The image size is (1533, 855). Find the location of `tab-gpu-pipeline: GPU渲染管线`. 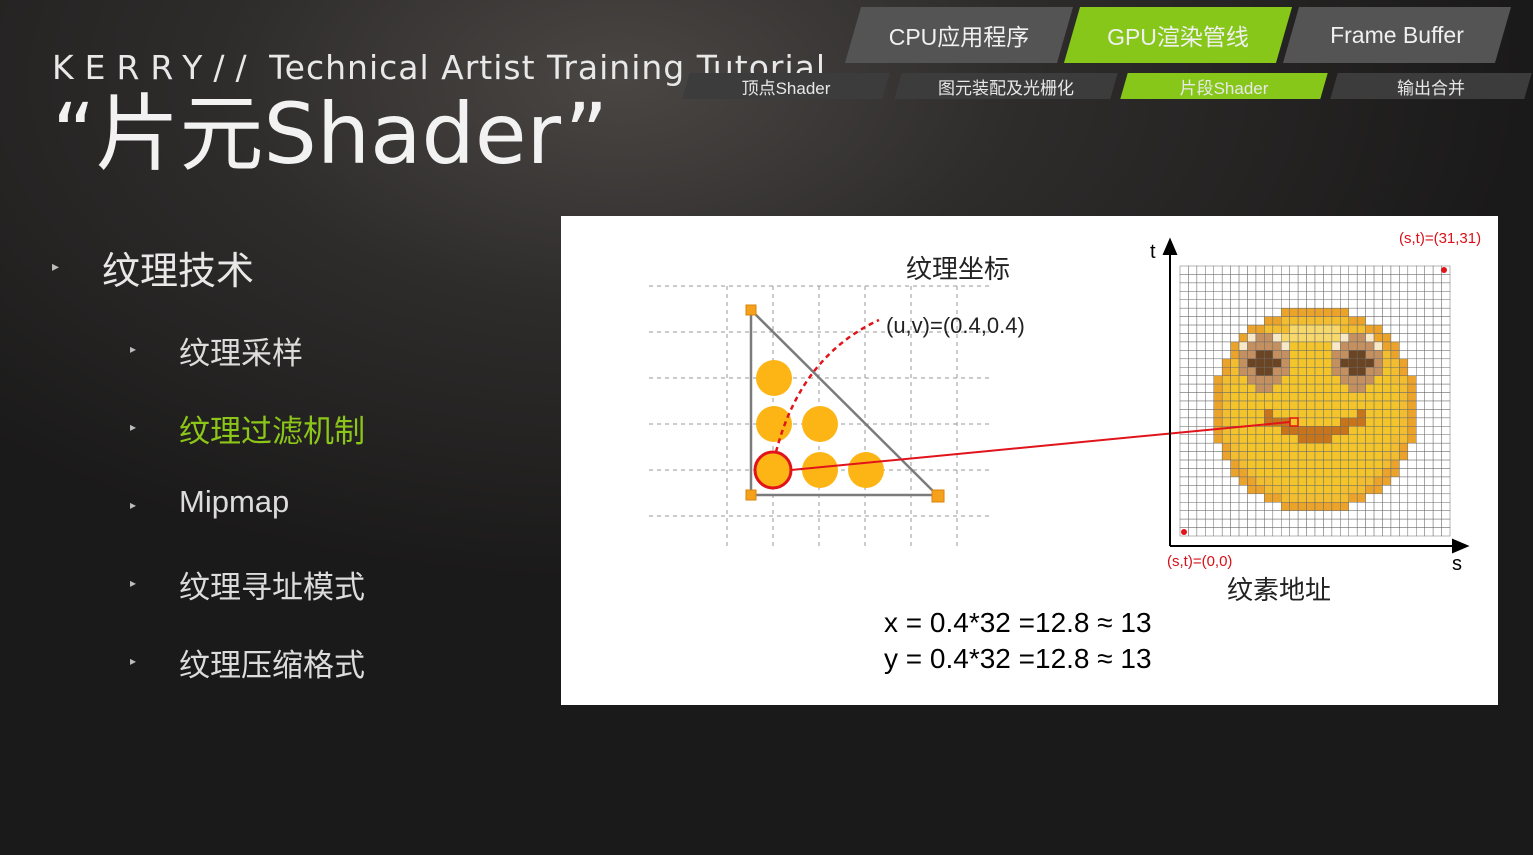

tab-gpu-pipeline: GPU渲染管线 is located at coordinates (1178, 35).